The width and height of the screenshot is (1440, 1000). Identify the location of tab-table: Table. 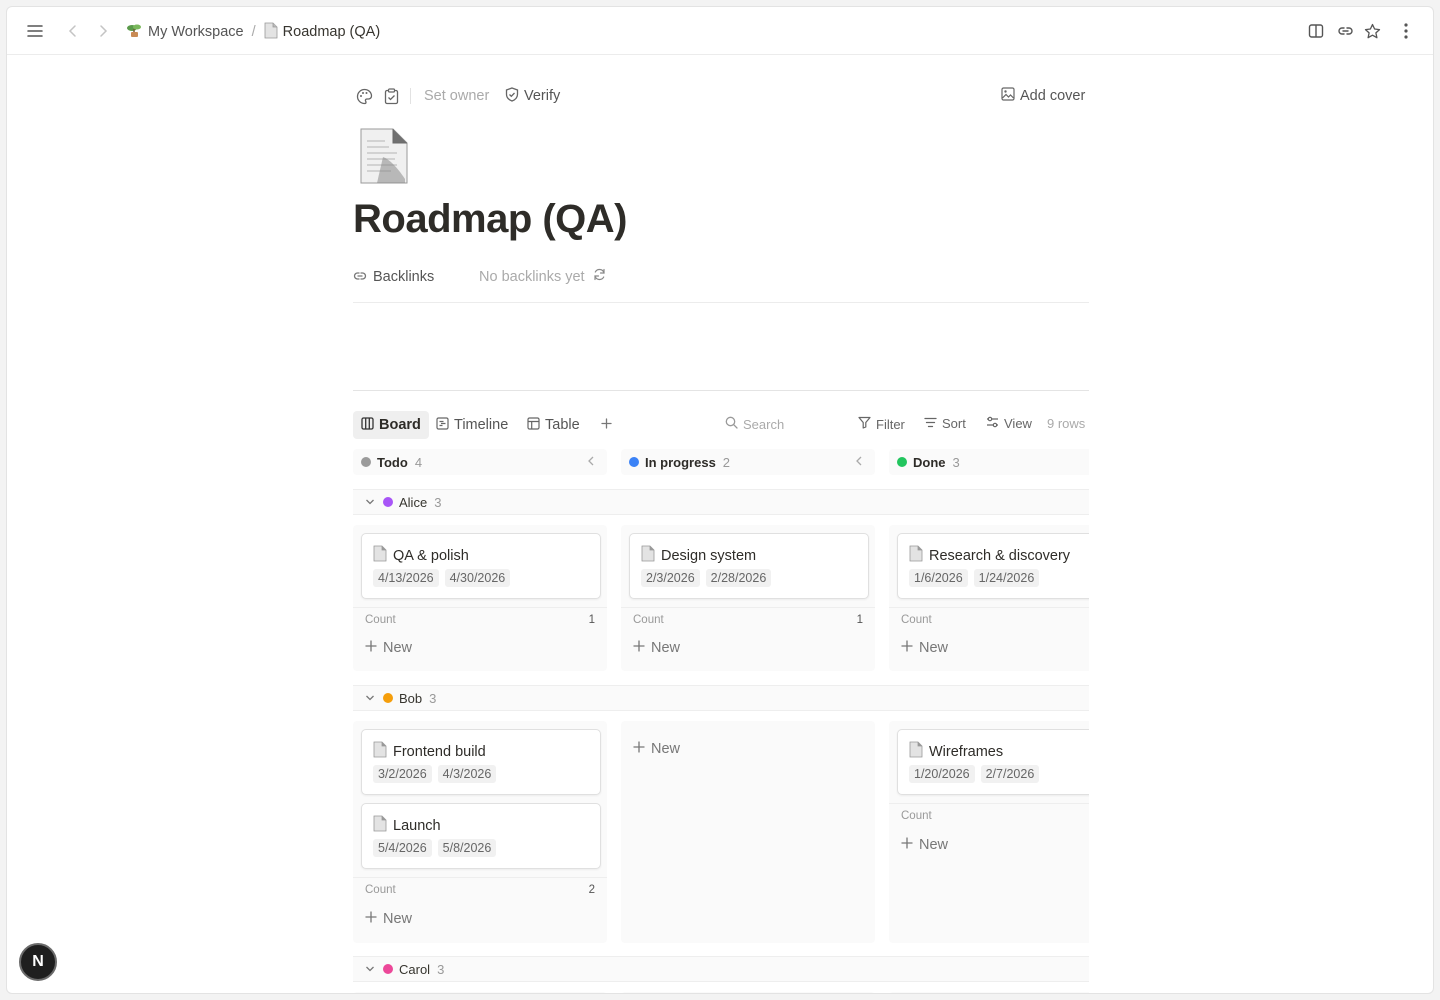
(553, 425).